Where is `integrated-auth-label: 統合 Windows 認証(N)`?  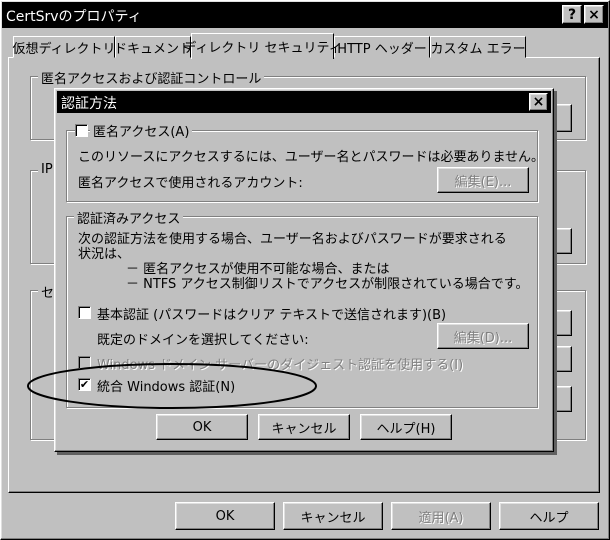 integrated-auth-label: 統合 Windows 認証(N) is located at coordinates (166, 385).